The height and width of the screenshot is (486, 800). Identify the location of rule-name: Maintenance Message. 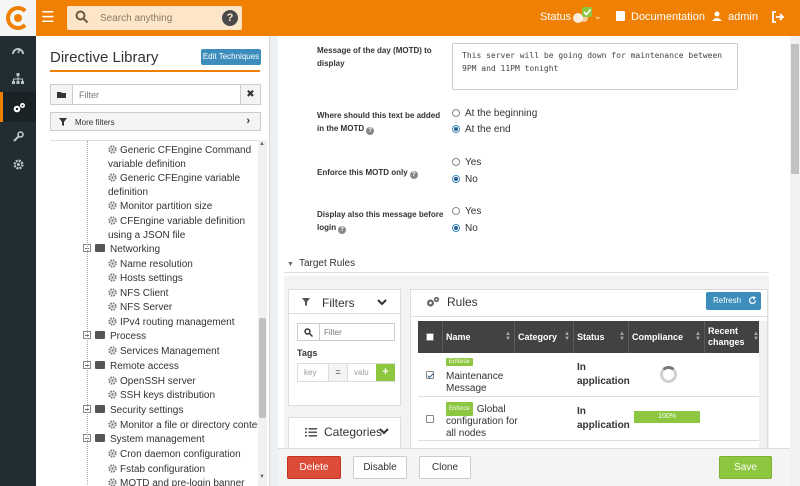
(481, 383).